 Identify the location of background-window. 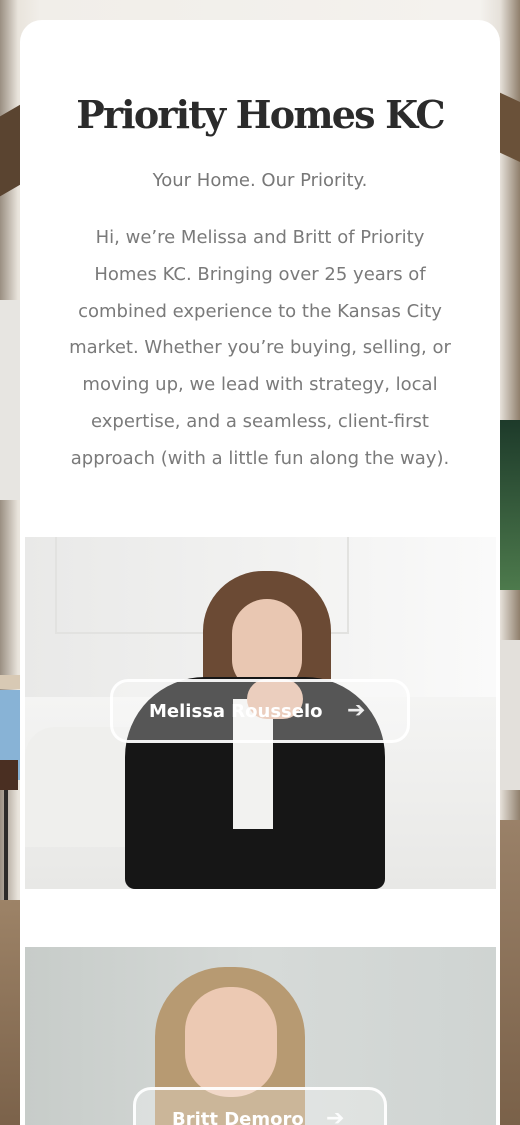
(510, 505).